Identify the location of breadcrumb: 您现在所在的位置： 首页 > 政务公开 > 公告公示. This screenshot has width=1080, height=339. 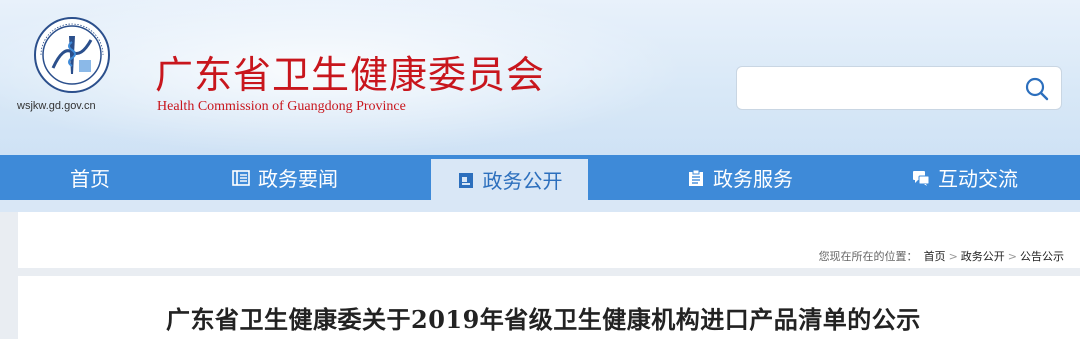
(941, 256).